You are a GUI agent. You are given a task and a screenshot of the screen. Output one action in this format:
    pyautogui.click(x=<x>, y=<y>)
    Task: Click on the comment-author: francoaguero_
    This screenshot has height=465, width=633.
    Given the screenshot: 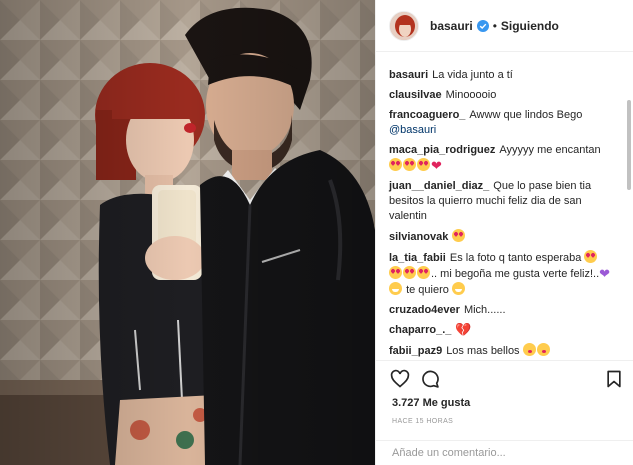 What is the action you would take?
    pyautogui.click(x=427, y=115)
    